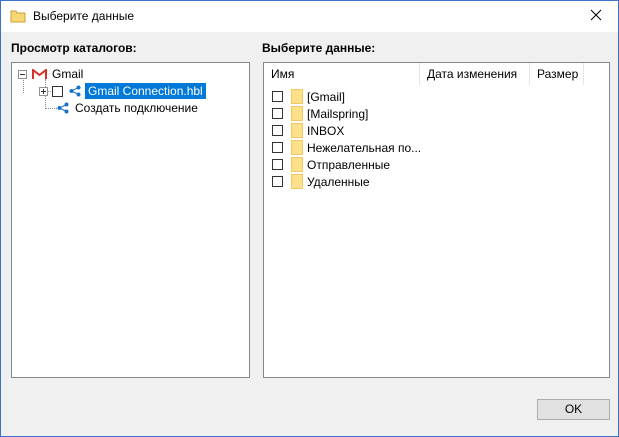 The width and height of the screenshot is (619, 437). What do you see at coordinates (50, 74) in the screenshot?
I see `tree-item-gmail: Gmail` at bounding box center [50, 74].